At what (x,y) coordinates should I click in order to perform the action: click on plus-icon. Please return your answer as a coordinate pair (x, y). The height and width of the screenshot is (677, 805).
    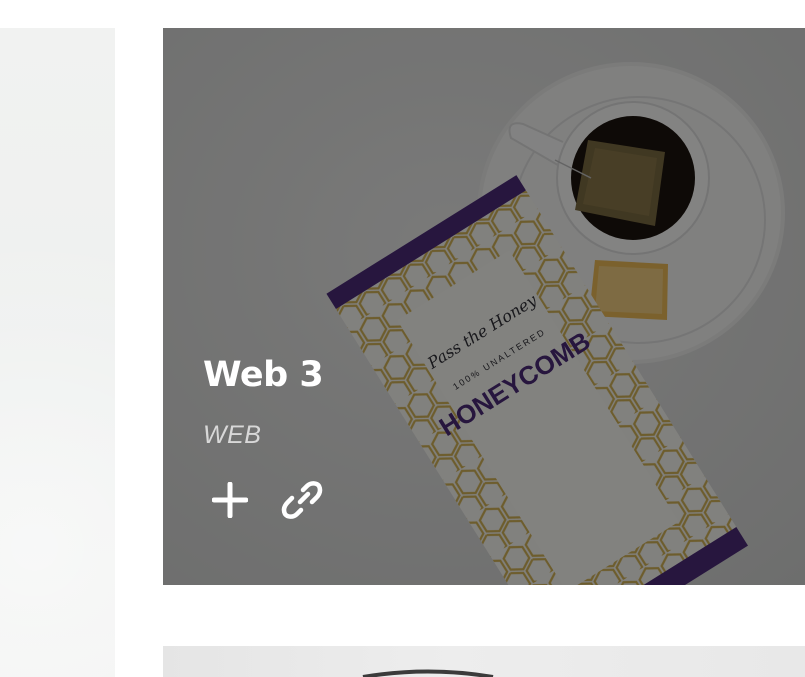
    Looking at the image, I should click on (230, 500).